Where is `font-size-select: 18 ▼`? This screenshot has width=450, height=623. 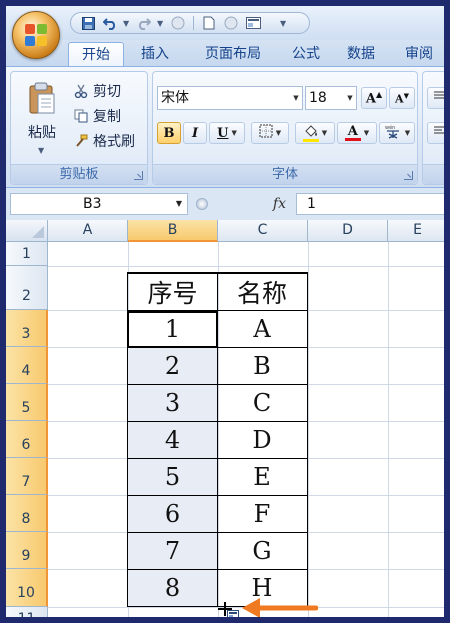
font-size-select: 18 ▼ is located at coordinates (331, 98).